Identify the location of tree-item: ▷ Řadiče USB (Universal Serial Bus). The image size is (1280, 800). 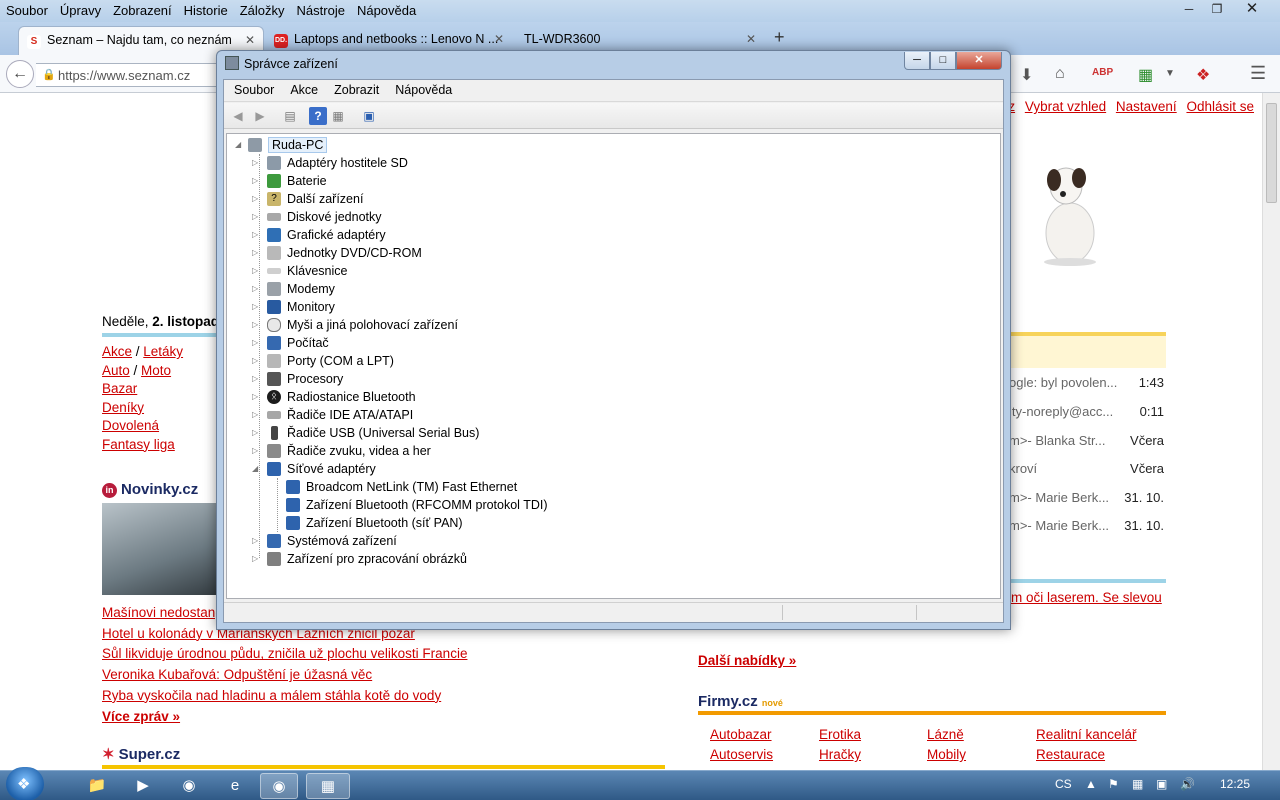
(365, 433).